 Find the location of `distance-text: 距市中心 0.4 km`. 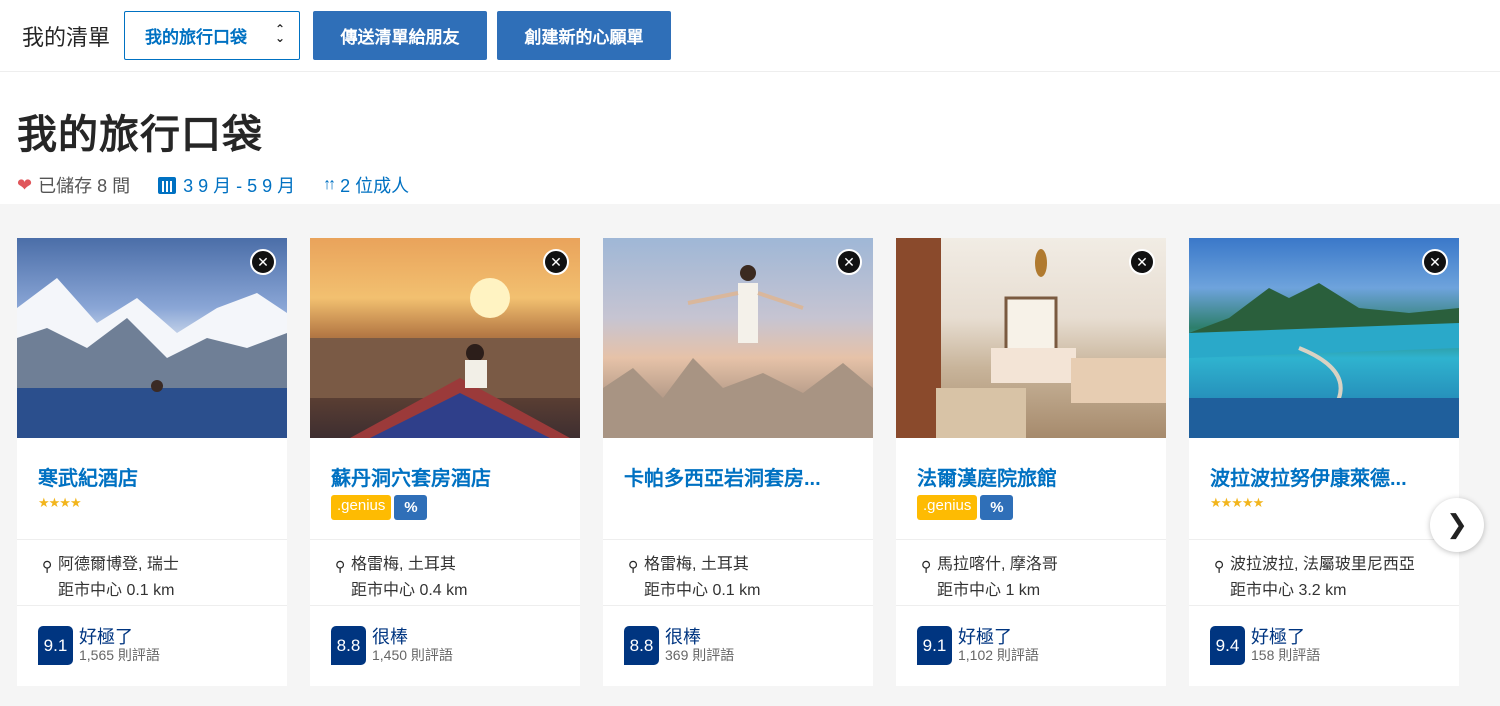

distance-text: 距市中心 0.4 km is located at coordinates (409, 590).